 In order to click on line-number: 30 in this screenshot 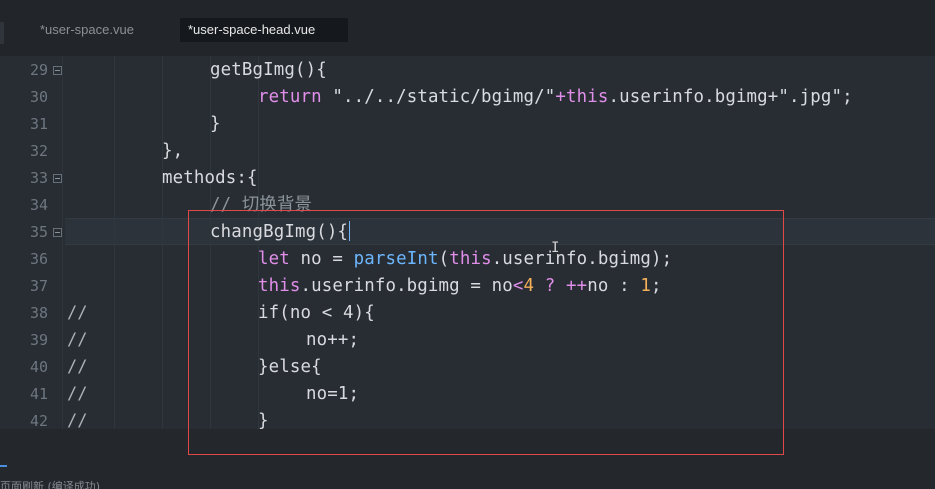, I will do `click(38, 97)`.